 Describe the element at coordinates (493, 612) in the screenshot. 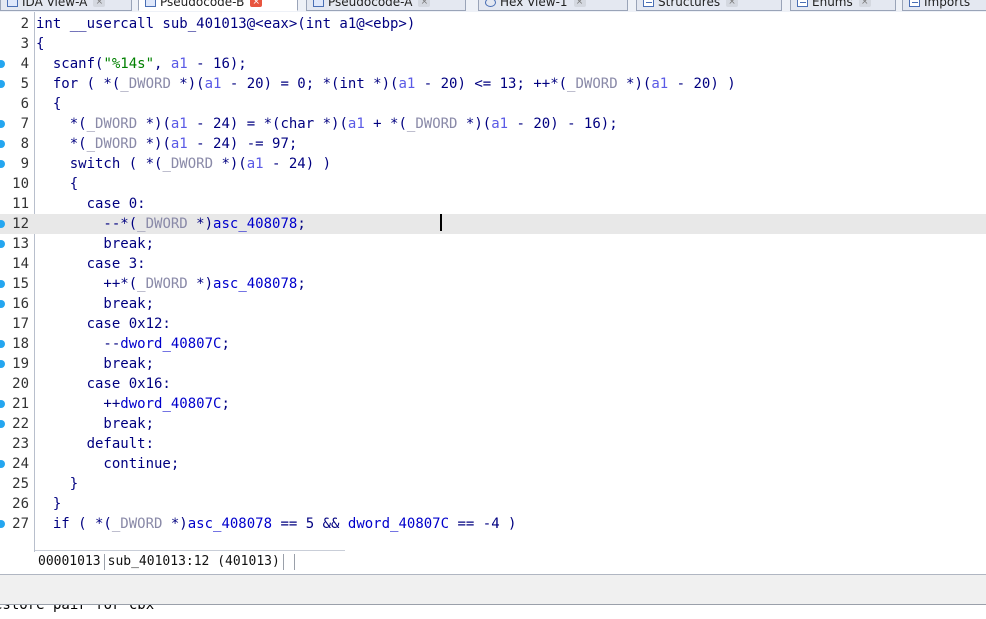

I see `output-window: estore pair for cbx` at that location.